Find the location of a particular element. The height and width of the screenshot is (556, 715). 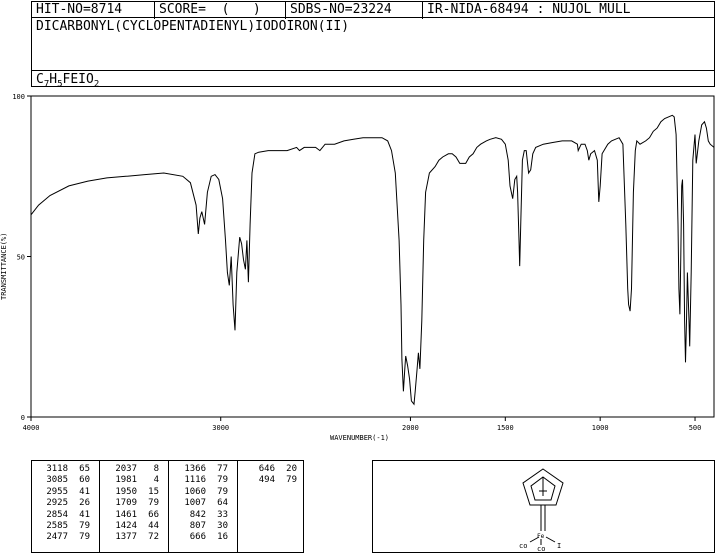

peak-wavenumber: 842 is located at coordinates (197, 514).